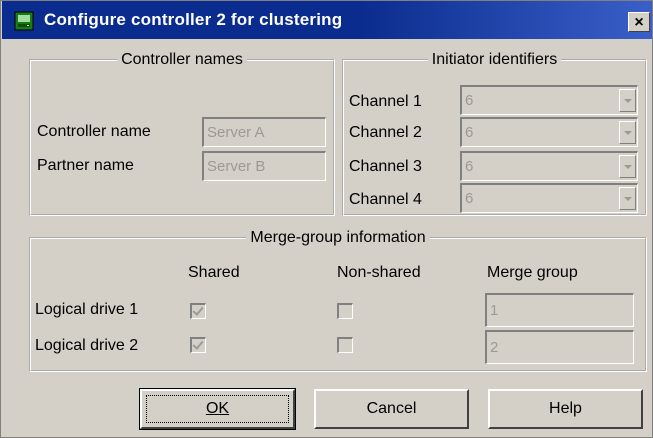 The image size is (653, 438). I want to click on channel-2-label: Channel 2, so click(385, 132).